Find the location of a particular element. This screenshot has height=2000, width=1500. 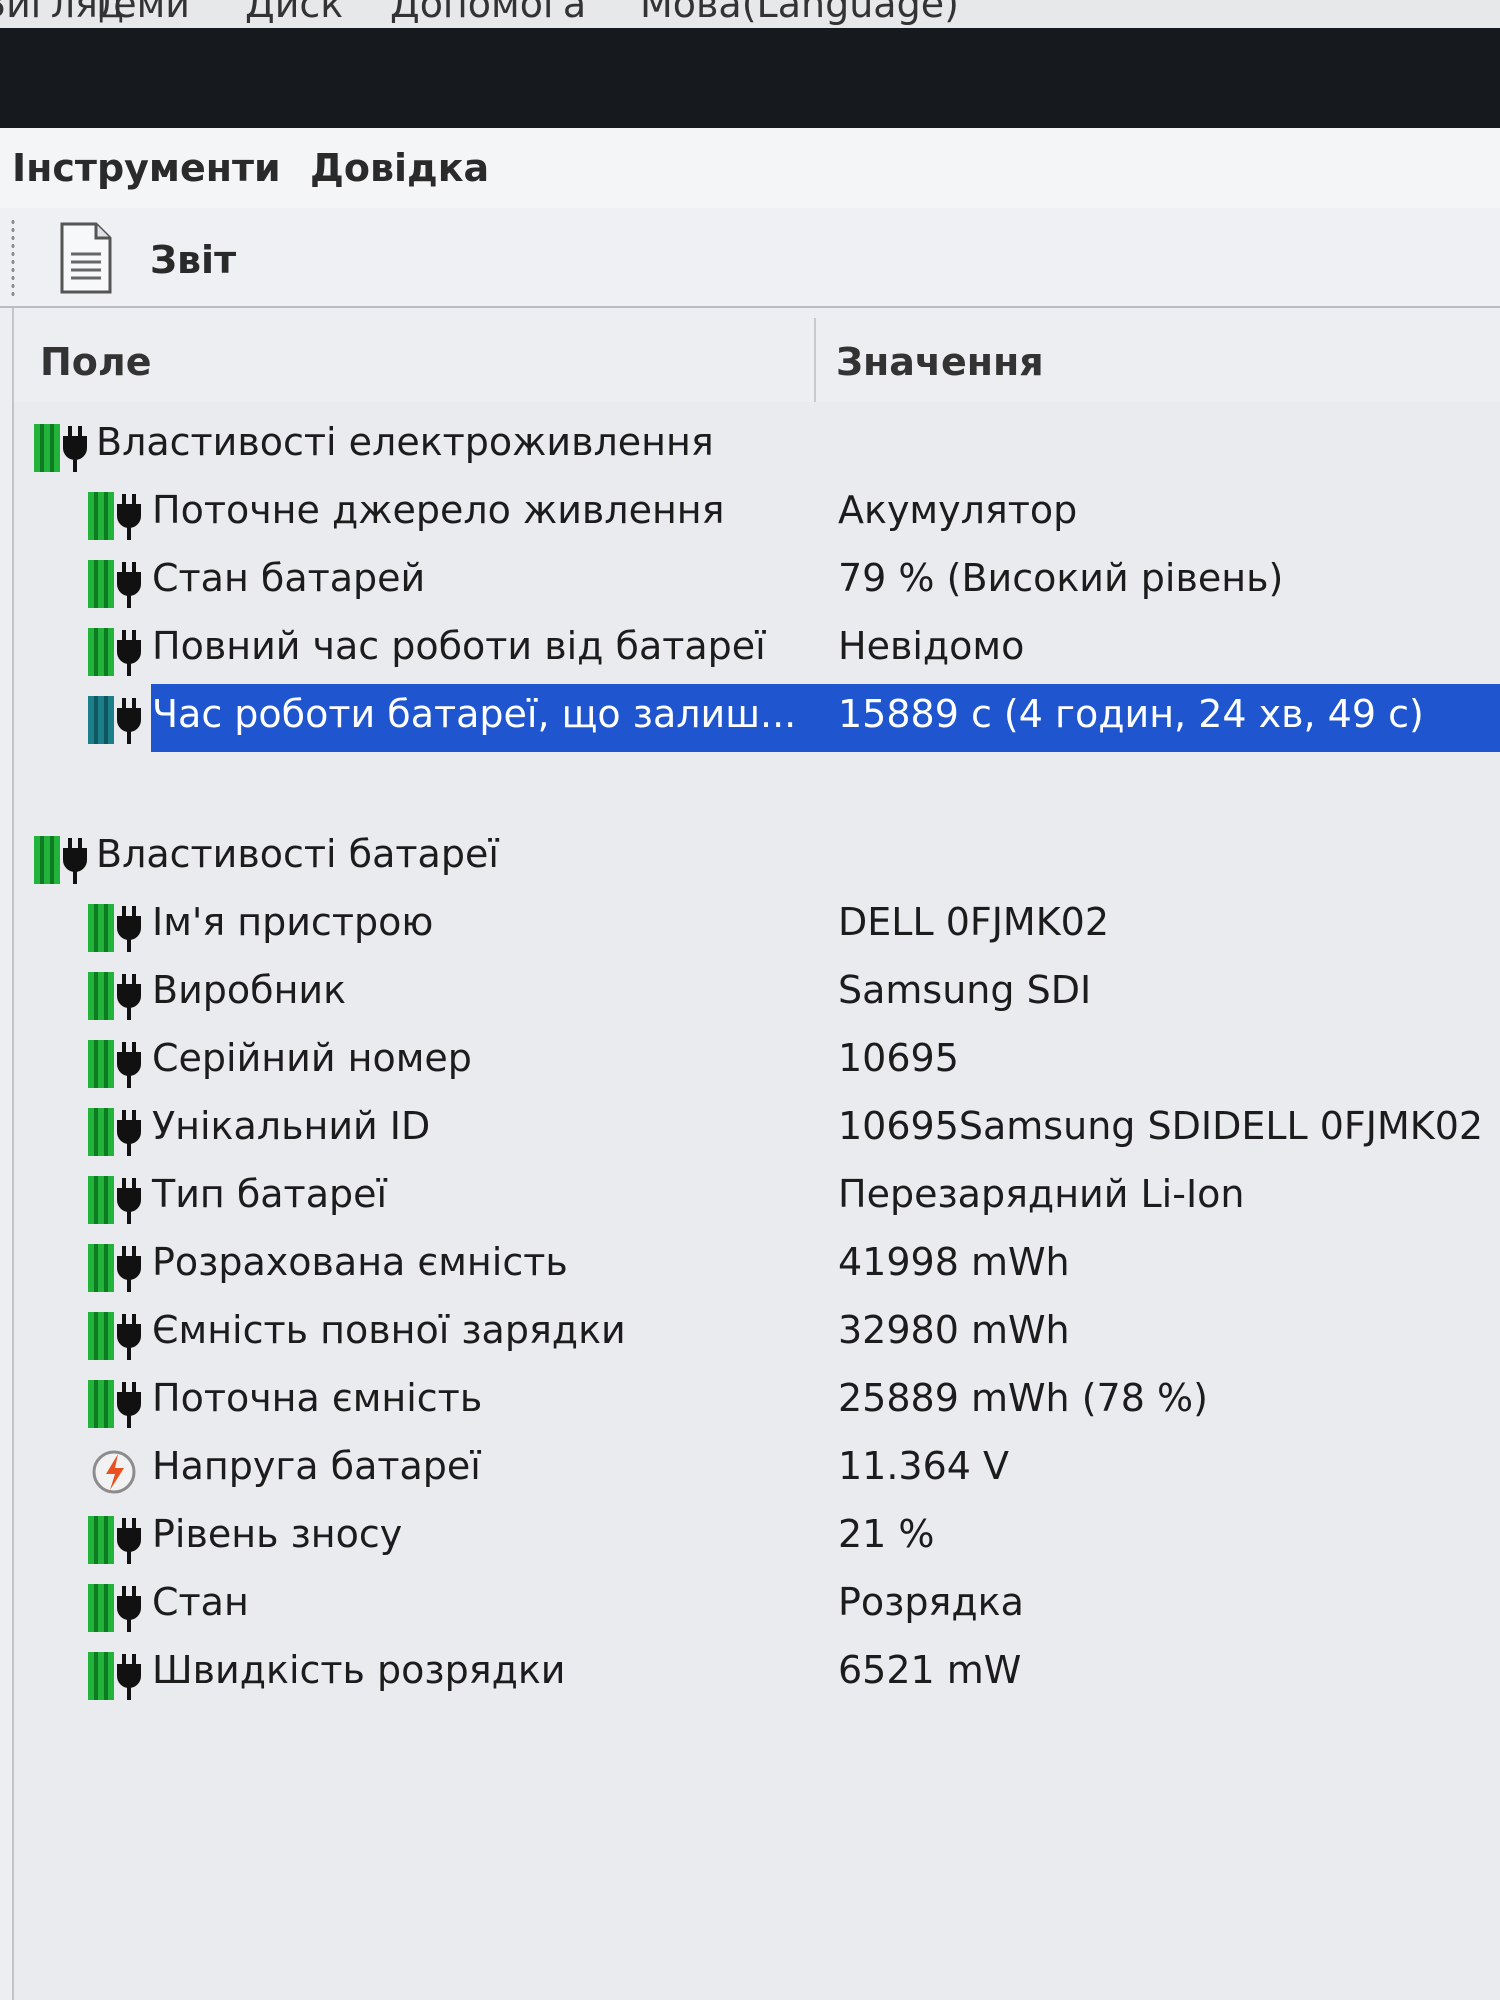

menu-help: Довідка is located at coordinates (399, 168).